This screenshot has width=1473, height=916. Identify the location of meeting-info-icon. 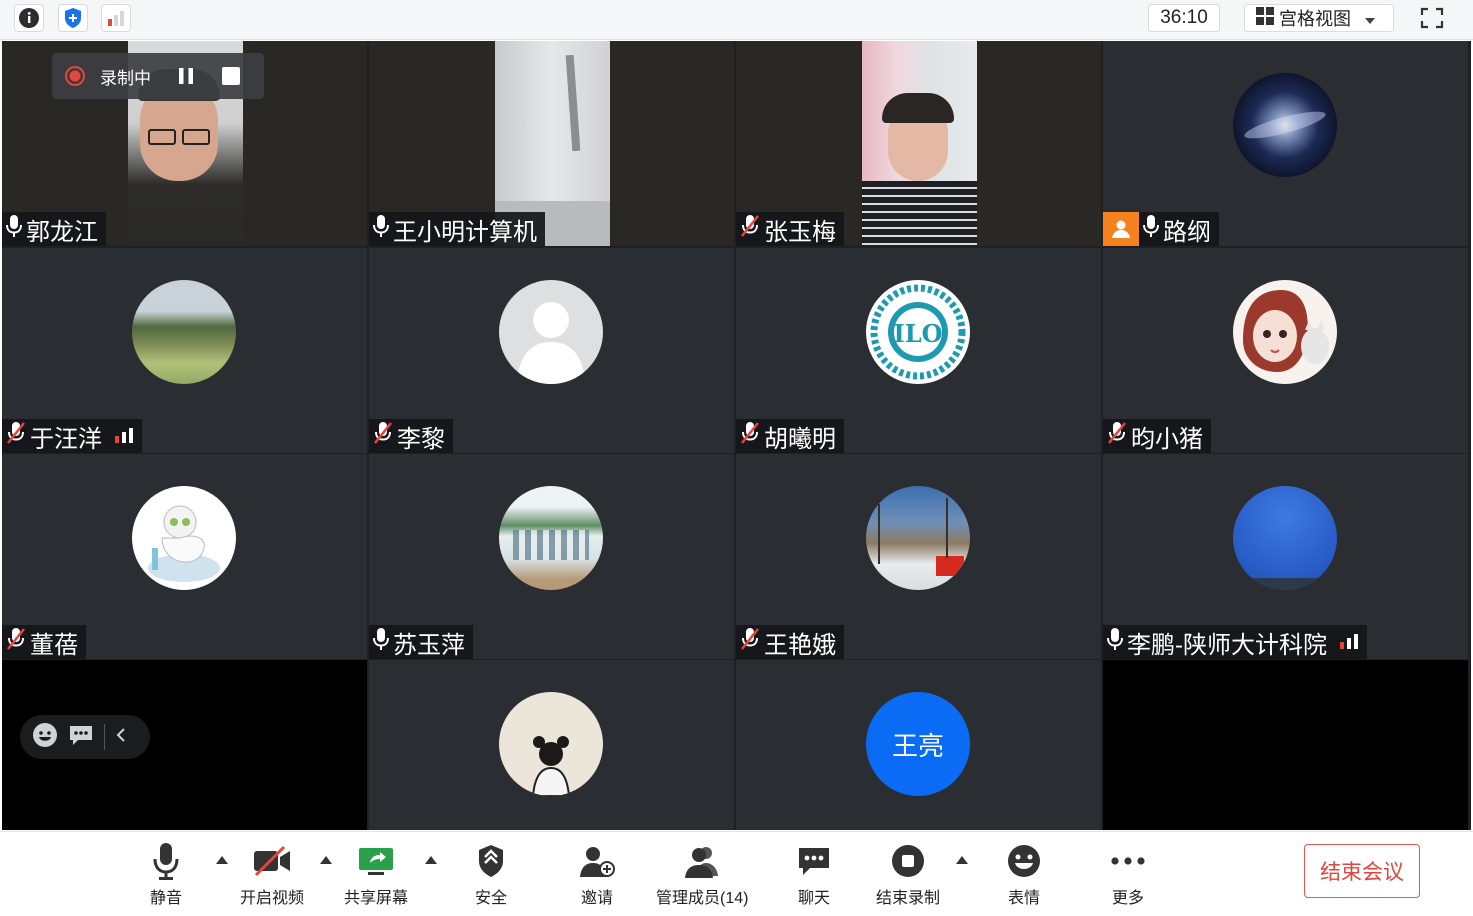
(29, 18).